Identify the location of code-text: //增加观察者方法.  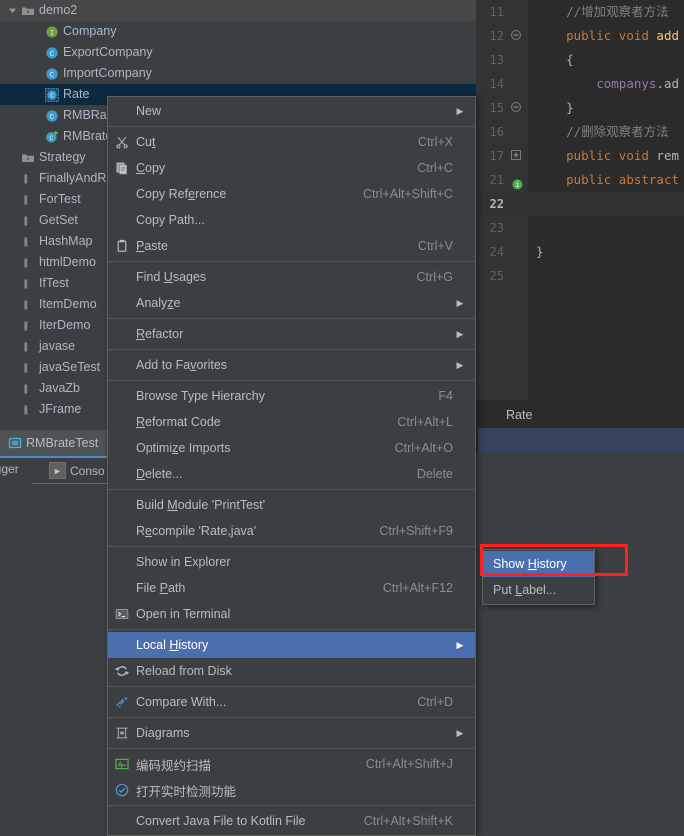
(617, 11).